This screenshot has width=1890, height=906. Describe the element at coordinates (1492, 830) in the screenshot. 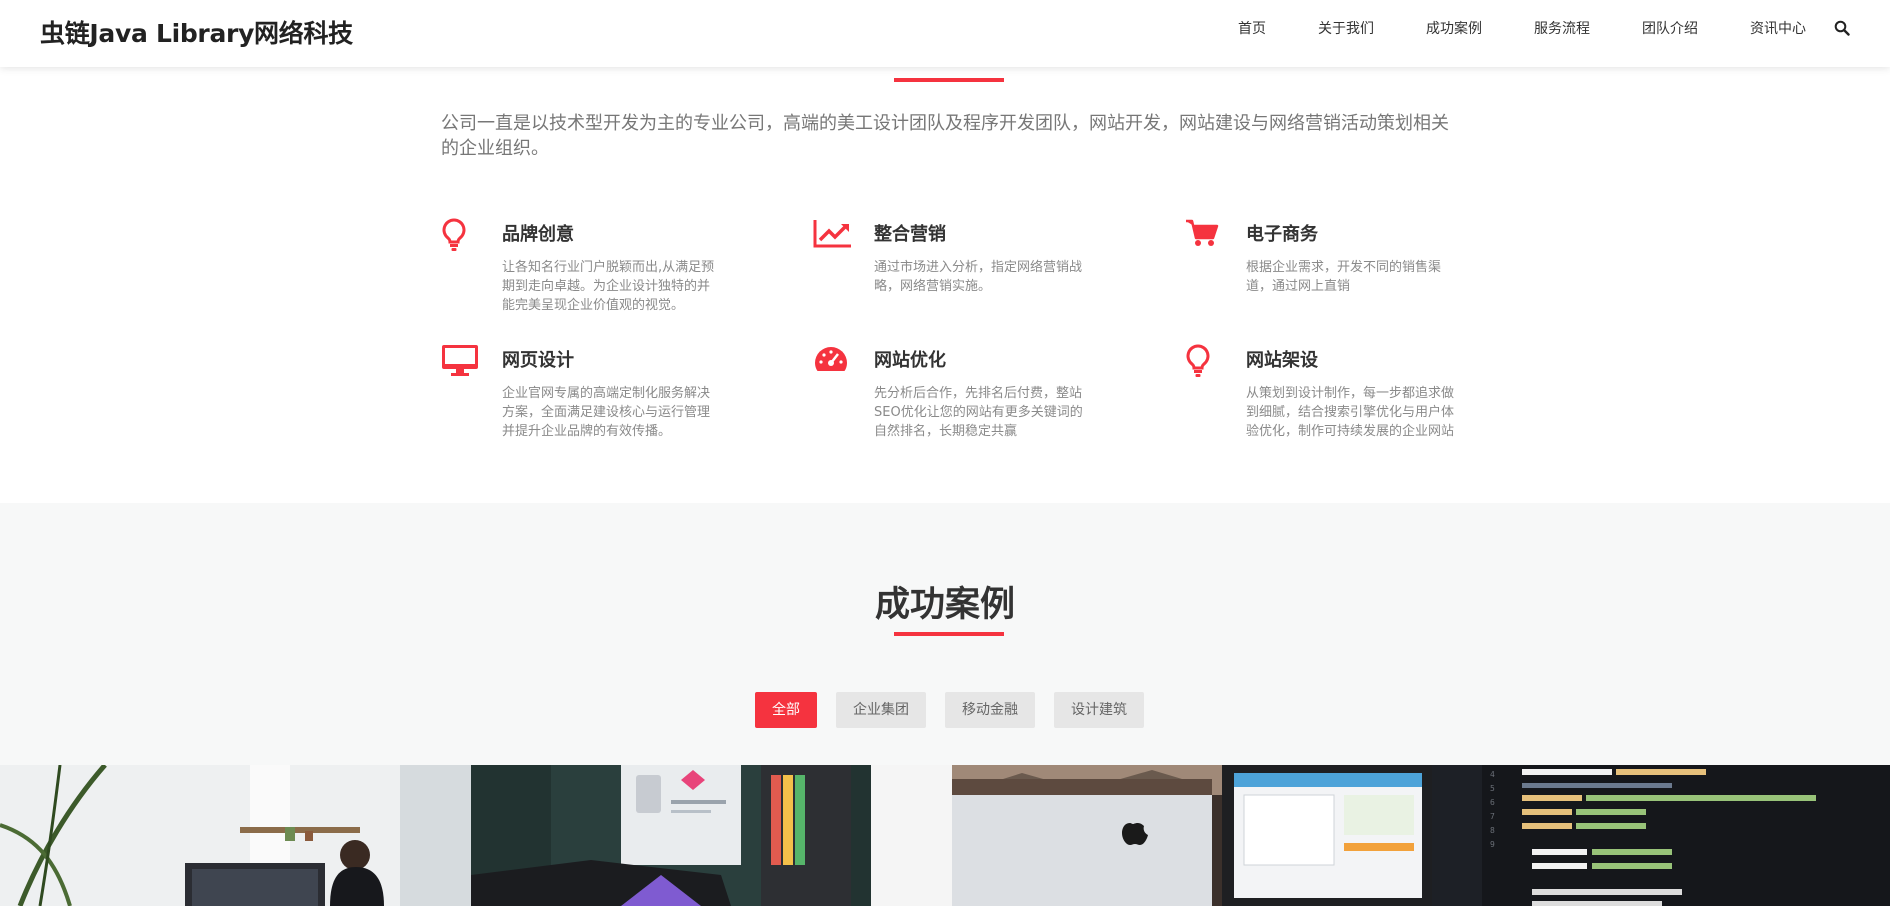

I see `svg-text: 8` at that location.